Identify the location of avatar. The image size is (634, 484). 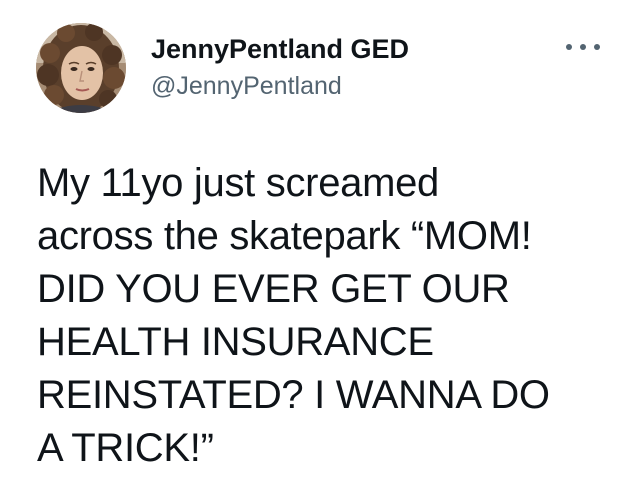
(81, 68).